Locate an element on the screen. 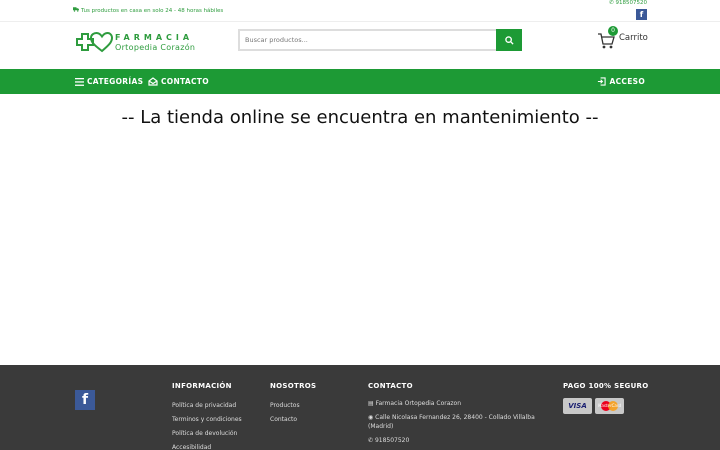 Image resolution: width=720 pixels, height=450 pixels. footer-company: ▤ Farmacia Ortopedia Corazon is located at coordinates (455, 403).